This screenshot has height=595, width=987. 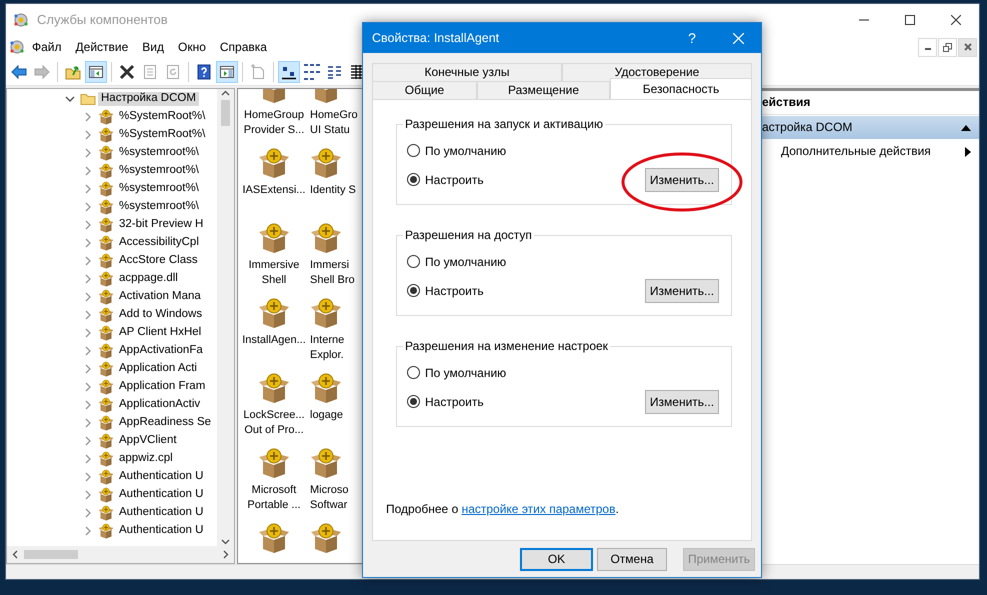 I want to click on component-item: Identity S, so click(x=349, y=184).